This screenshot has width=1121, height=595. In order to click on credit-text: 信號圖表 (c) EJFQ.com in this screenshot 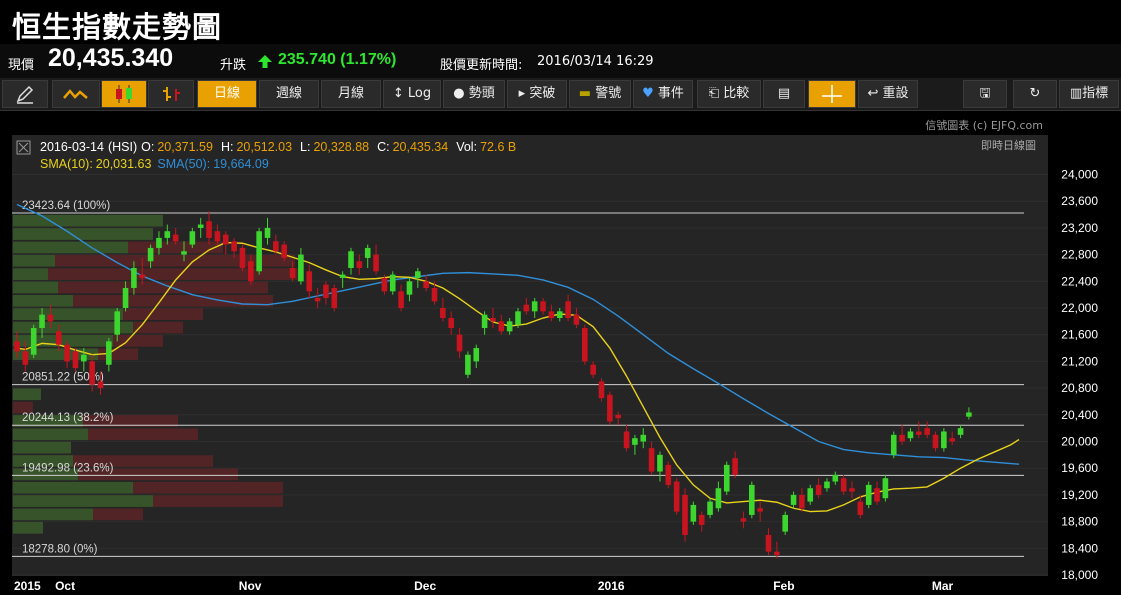, I will do `click(984, 125)`.